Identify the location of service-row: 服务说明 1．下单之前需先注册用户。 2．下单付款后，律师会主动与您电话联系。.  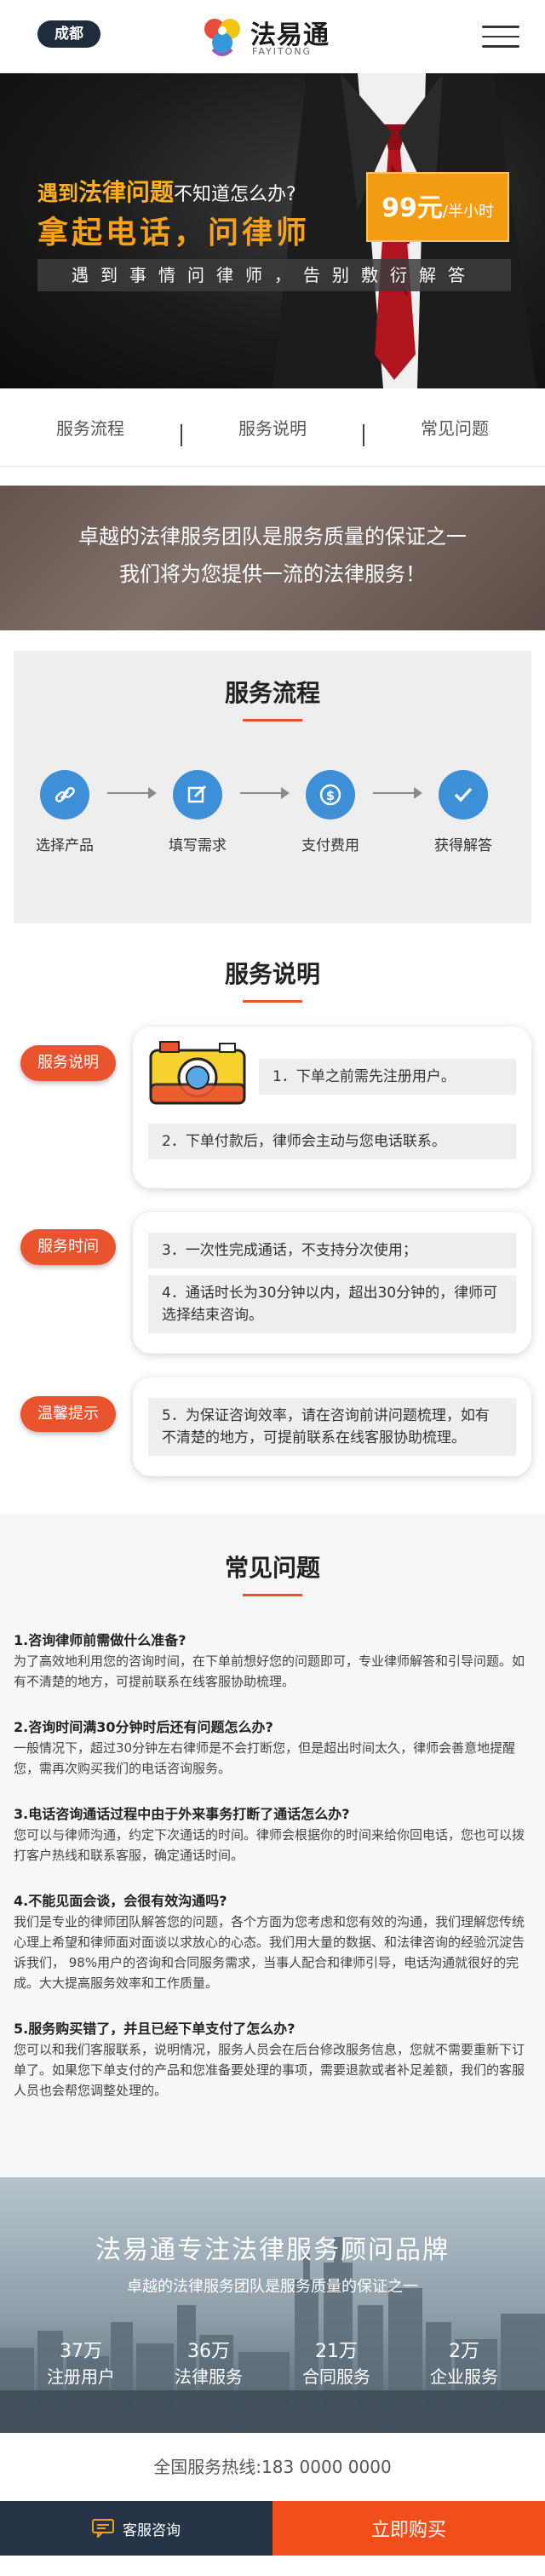
(272, 1107).